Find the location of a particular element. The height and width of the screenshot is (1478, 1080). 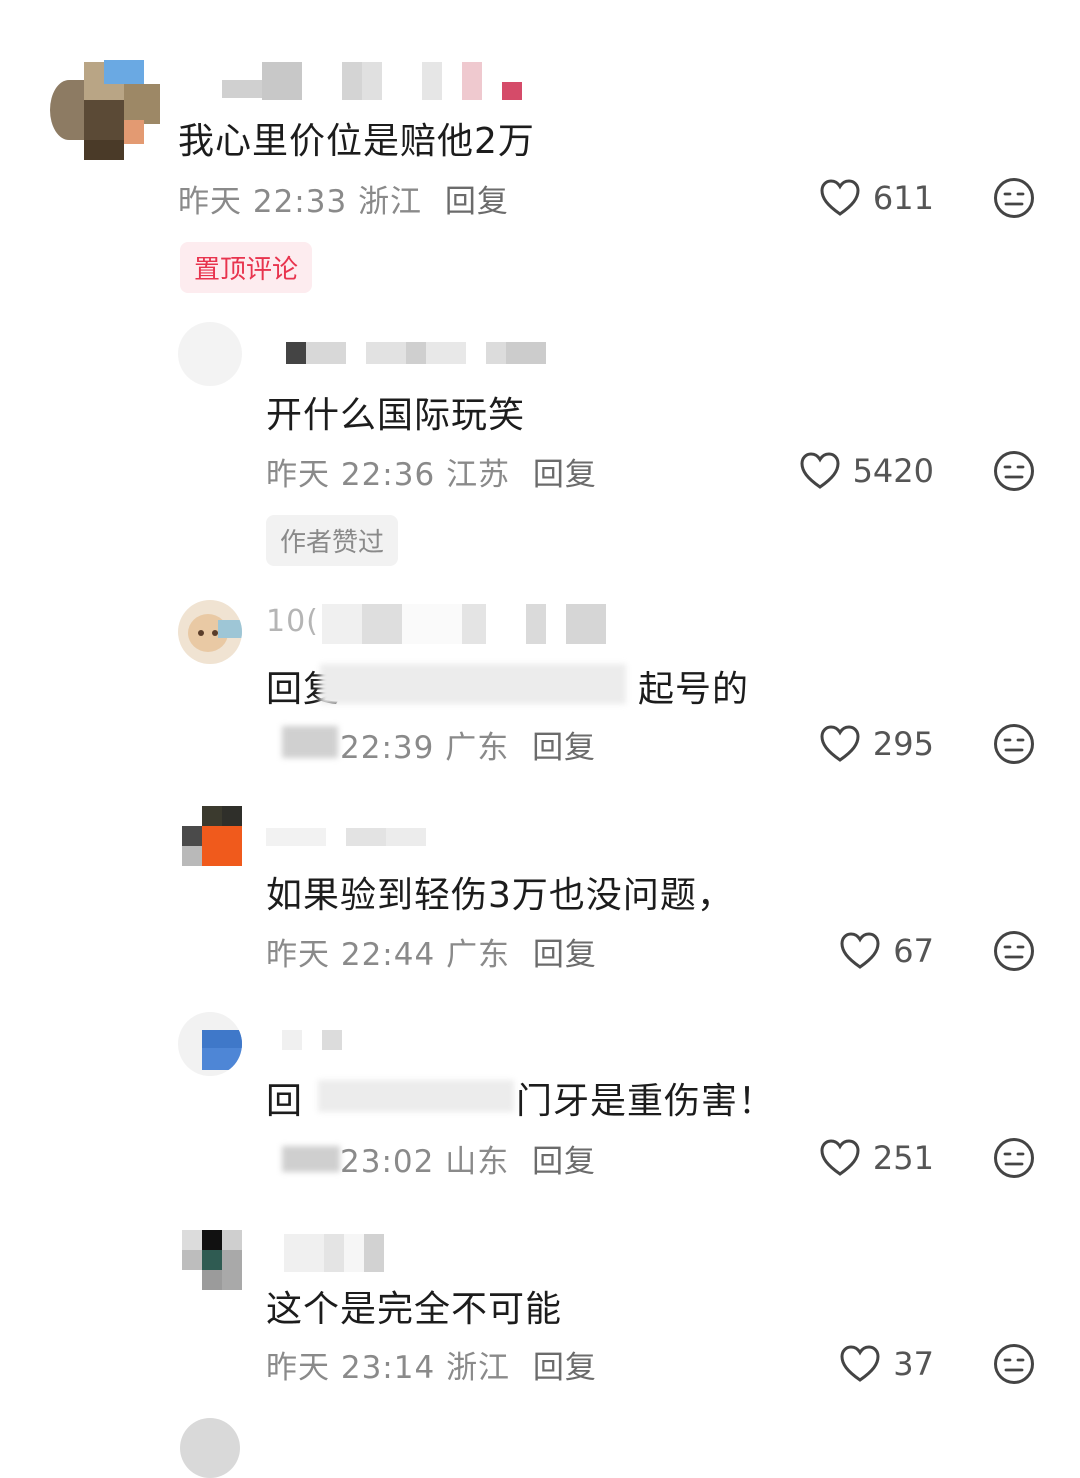

comment-text-suffix: 起号的 is located at coordinates (694, 689).